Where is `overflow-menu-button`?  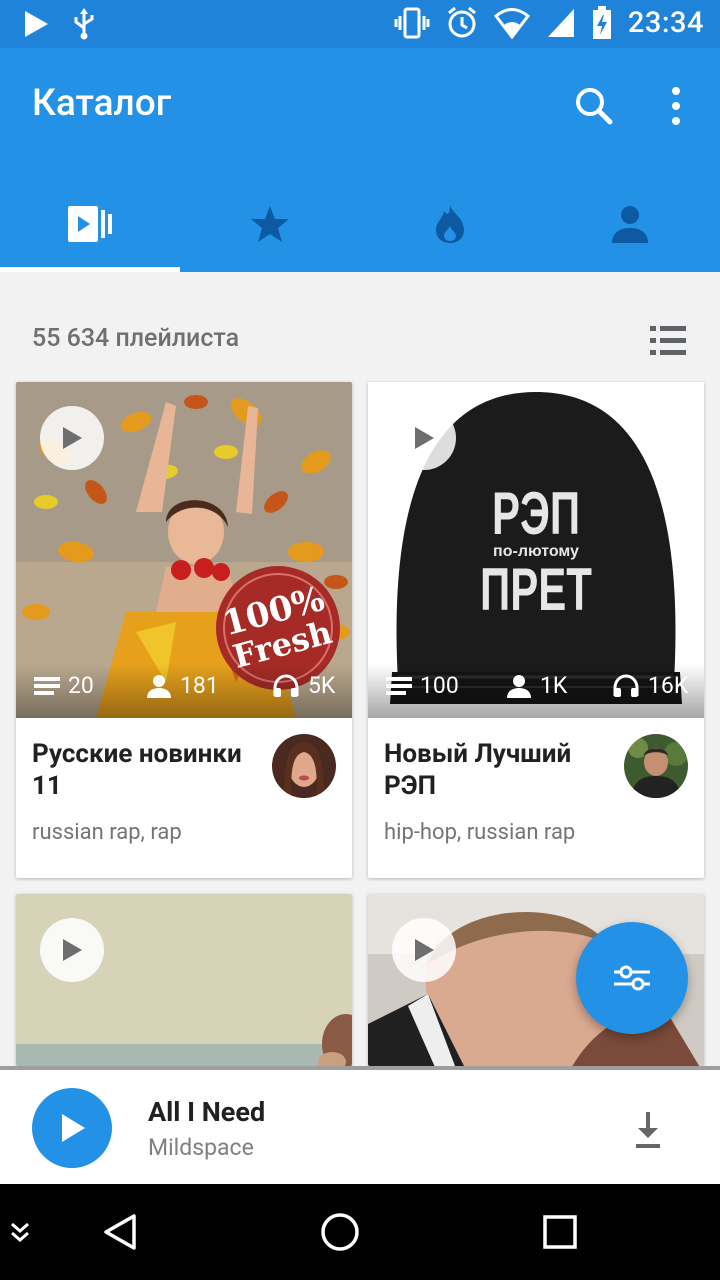 overflow-menu-button is located at coordinates (676, 106).